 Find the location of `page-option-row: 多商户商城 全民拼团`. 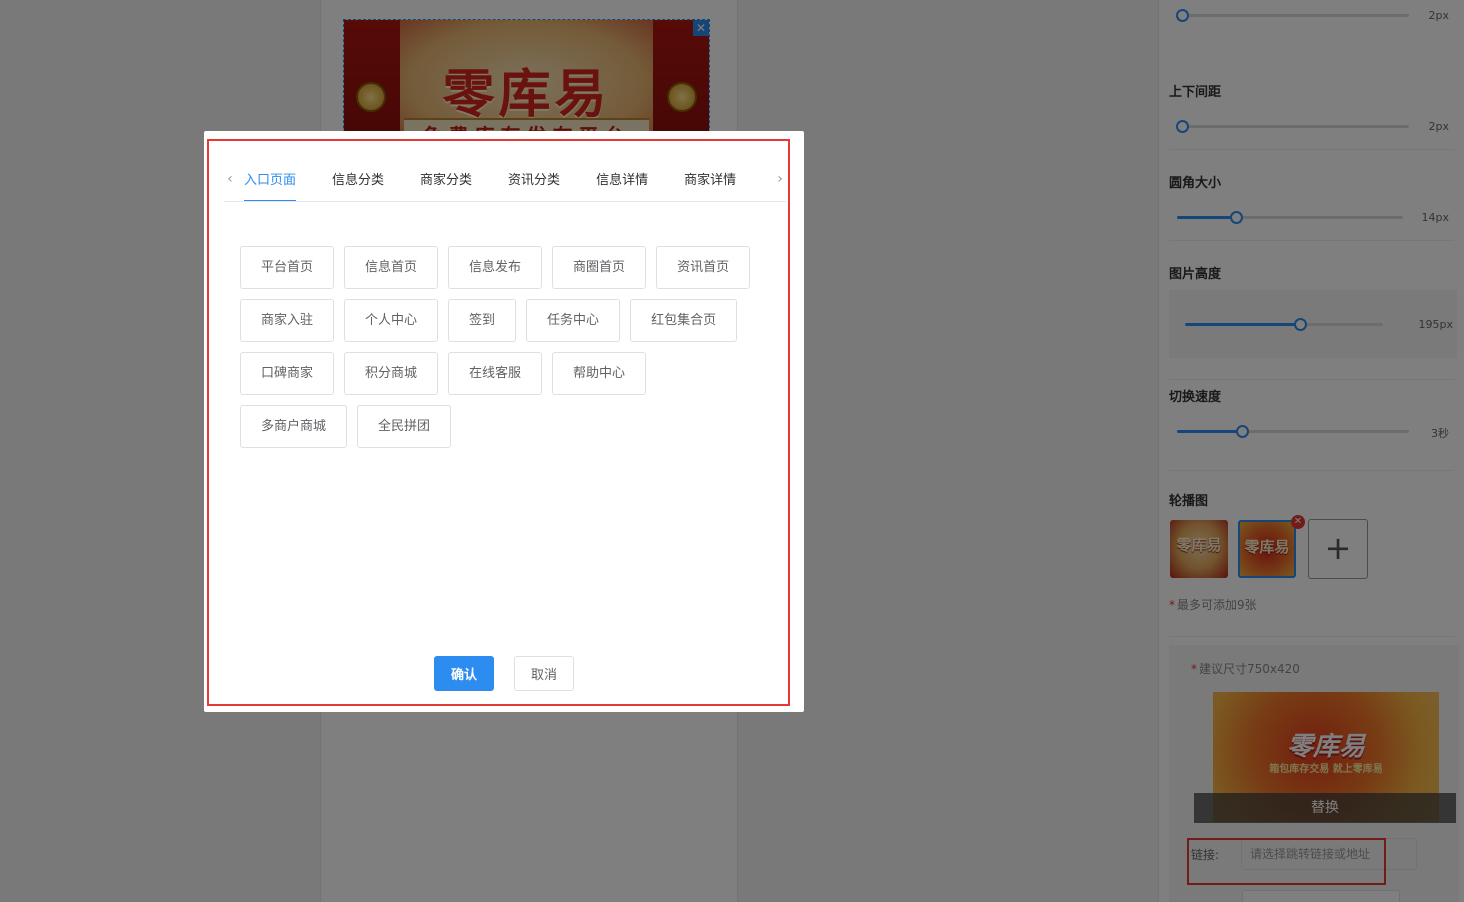

page-option-row: 多商户商城 全民拼团 is located at coordinates (512, 426).